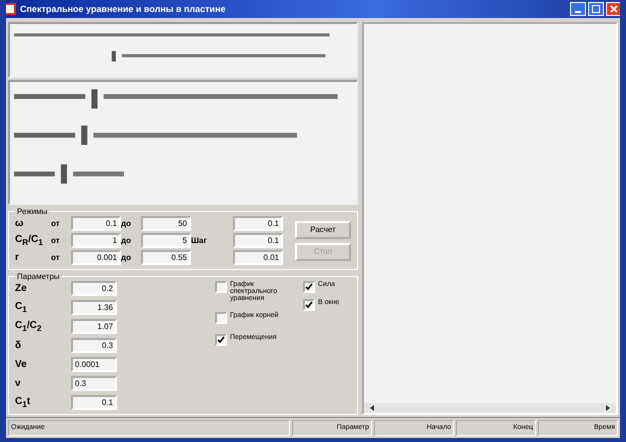  I want to click on parameter-label: C$_{R}$/C$_{1}$, so click(29, 240).